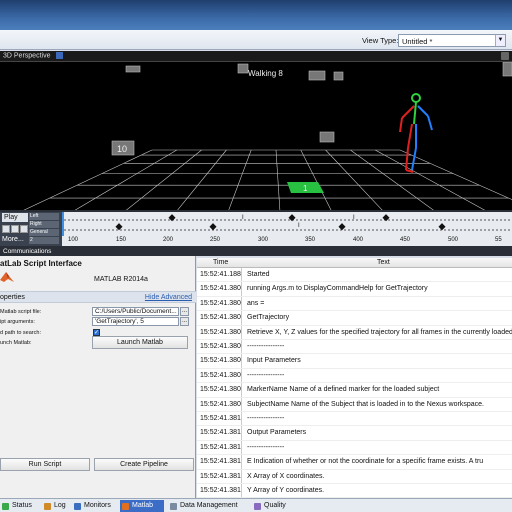 The height and width of the screenshot is (512, 512). What do you see at coordinates (45, 464) in the screenshot?
I see `run-script-button: Run Script` at bounding box center [45, 464].